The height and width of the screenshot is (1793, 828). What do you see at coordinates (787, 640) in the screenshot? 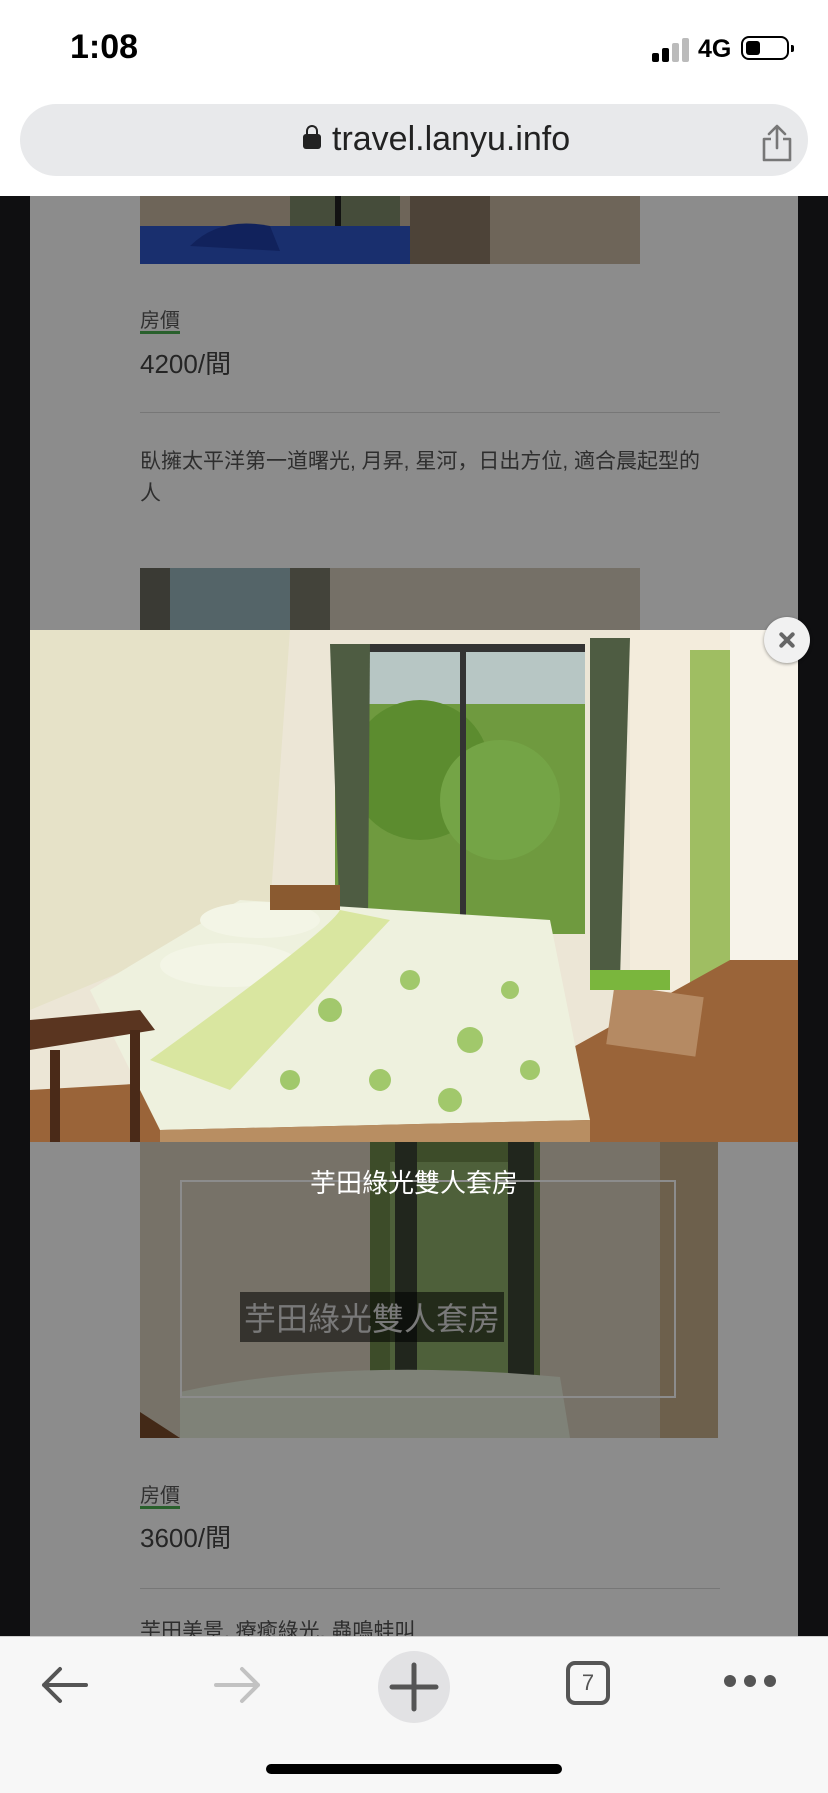
I see `close-icon` at bounding box center [787, 640].